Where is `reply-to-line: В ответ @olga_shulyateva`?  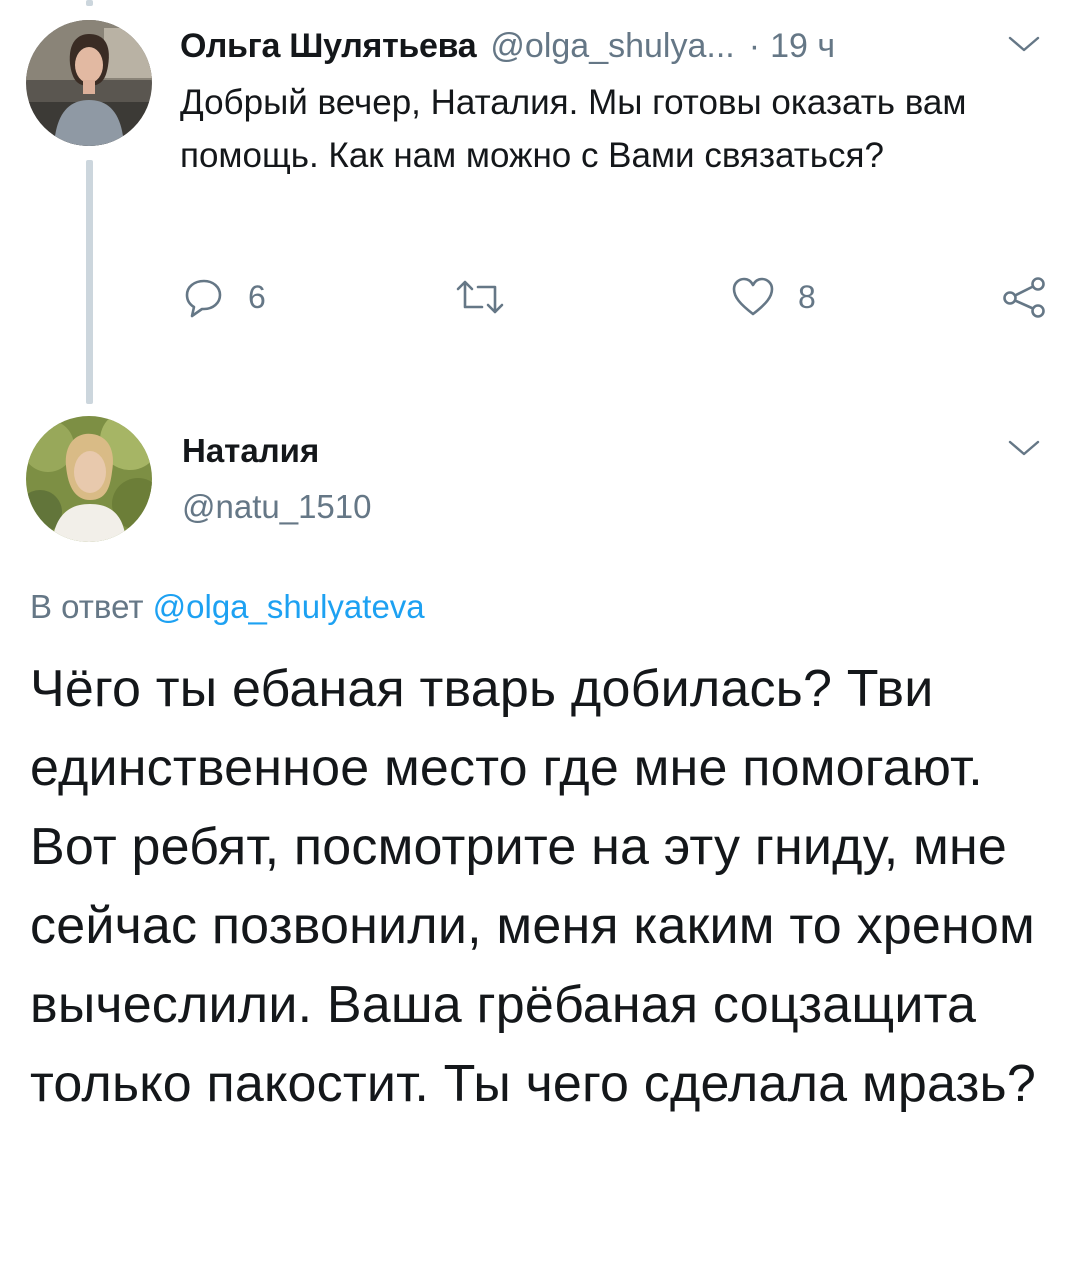 reply-to-line: В ответ @olga_shulyateva is located at coordinates (227, 607).